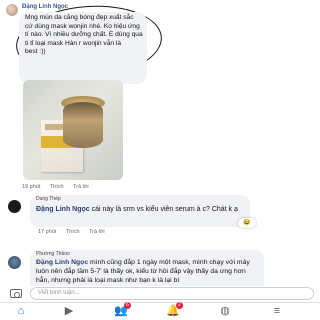 The image size is (320, 320). I want to click on menu-icon: ≡, so click(277, 311).